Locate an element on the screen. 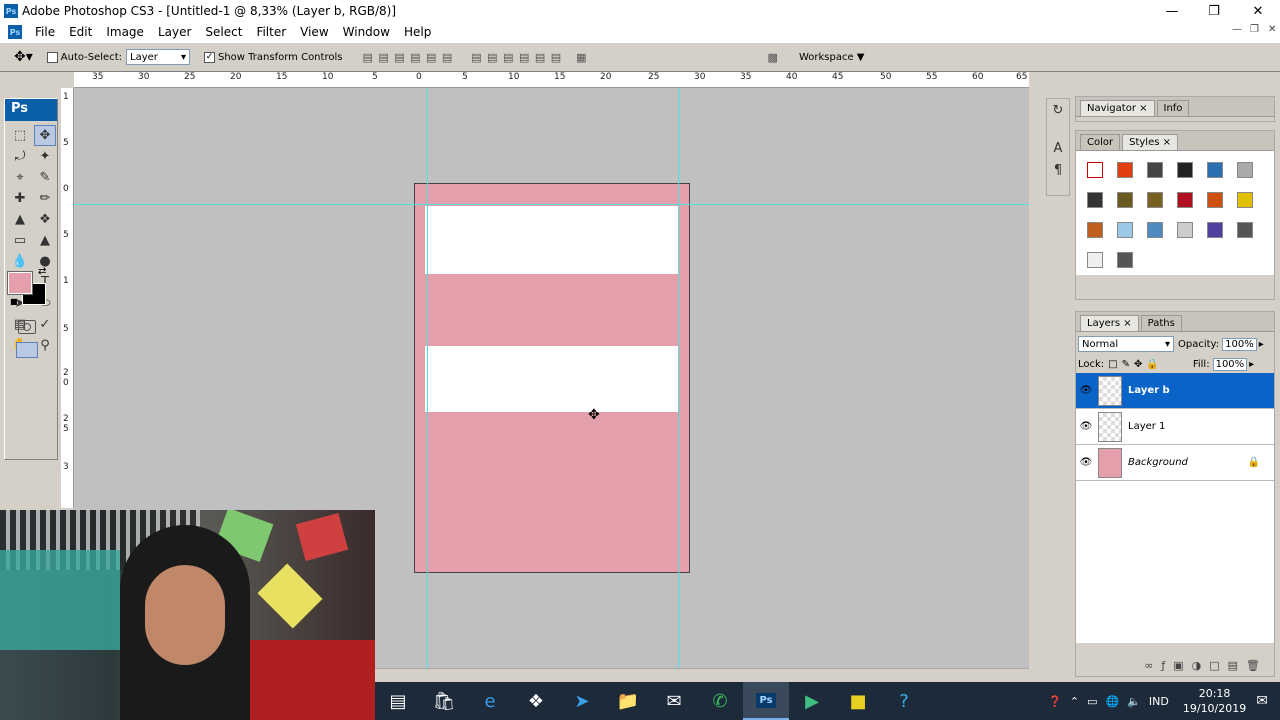  lasso-tool-icon: ⤾ is located at coordinates (20, 156).